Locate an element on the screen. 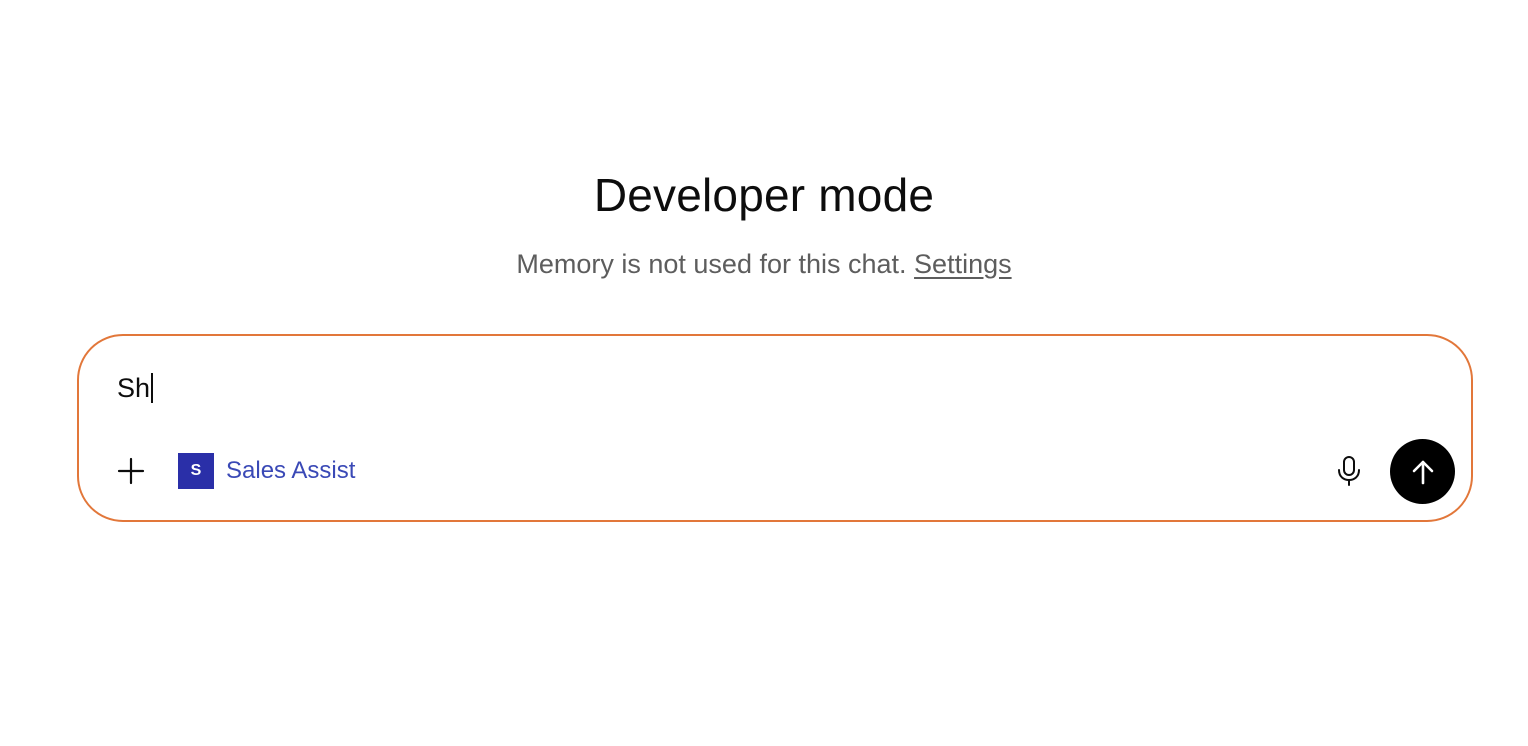  connector-chip-sales-assist: S Sales Assist is located at coordinates (266, 471).